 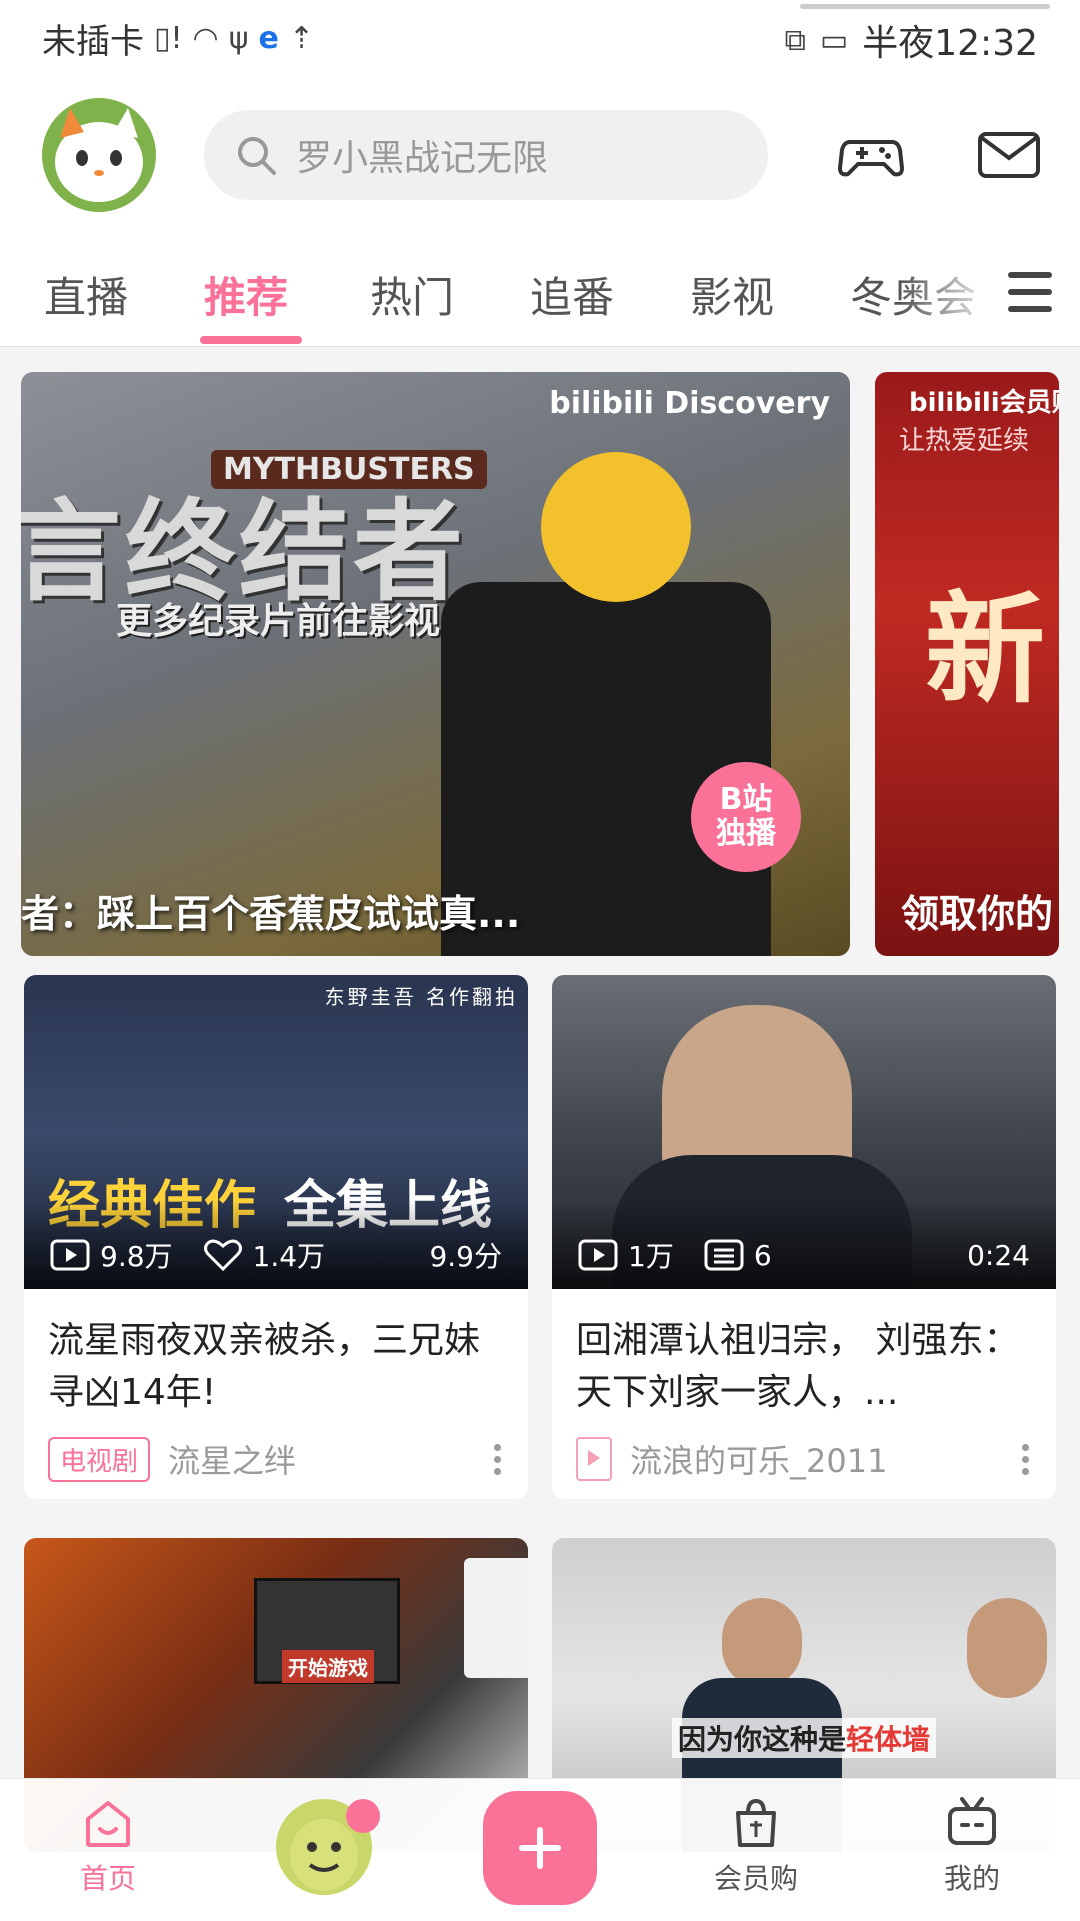 What do you see at coordinates (238, 38) in the screenshot?
I see `usb-icon: ψ` at bounding box center [238, 38].